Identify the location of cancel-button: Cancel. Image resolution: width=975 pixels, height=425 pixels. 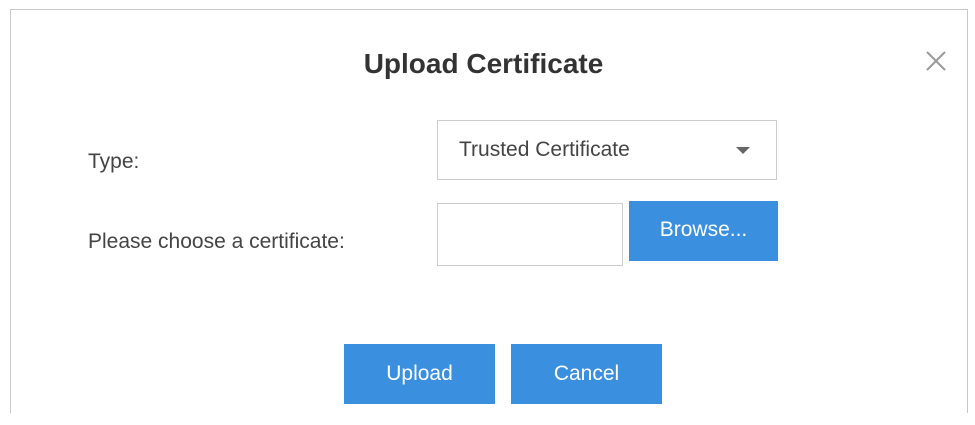
(586, 374).